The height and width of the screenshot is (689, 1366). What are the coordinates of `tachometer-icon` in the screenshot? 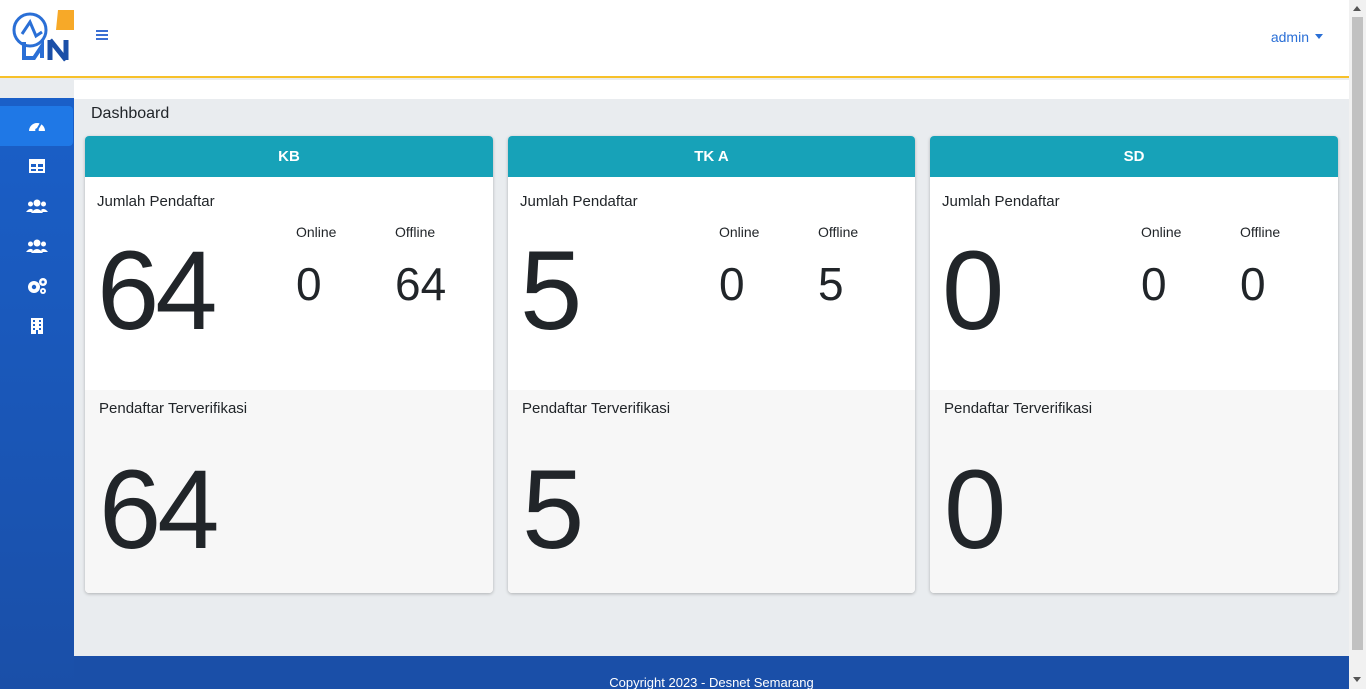 It's located at (36, 127).